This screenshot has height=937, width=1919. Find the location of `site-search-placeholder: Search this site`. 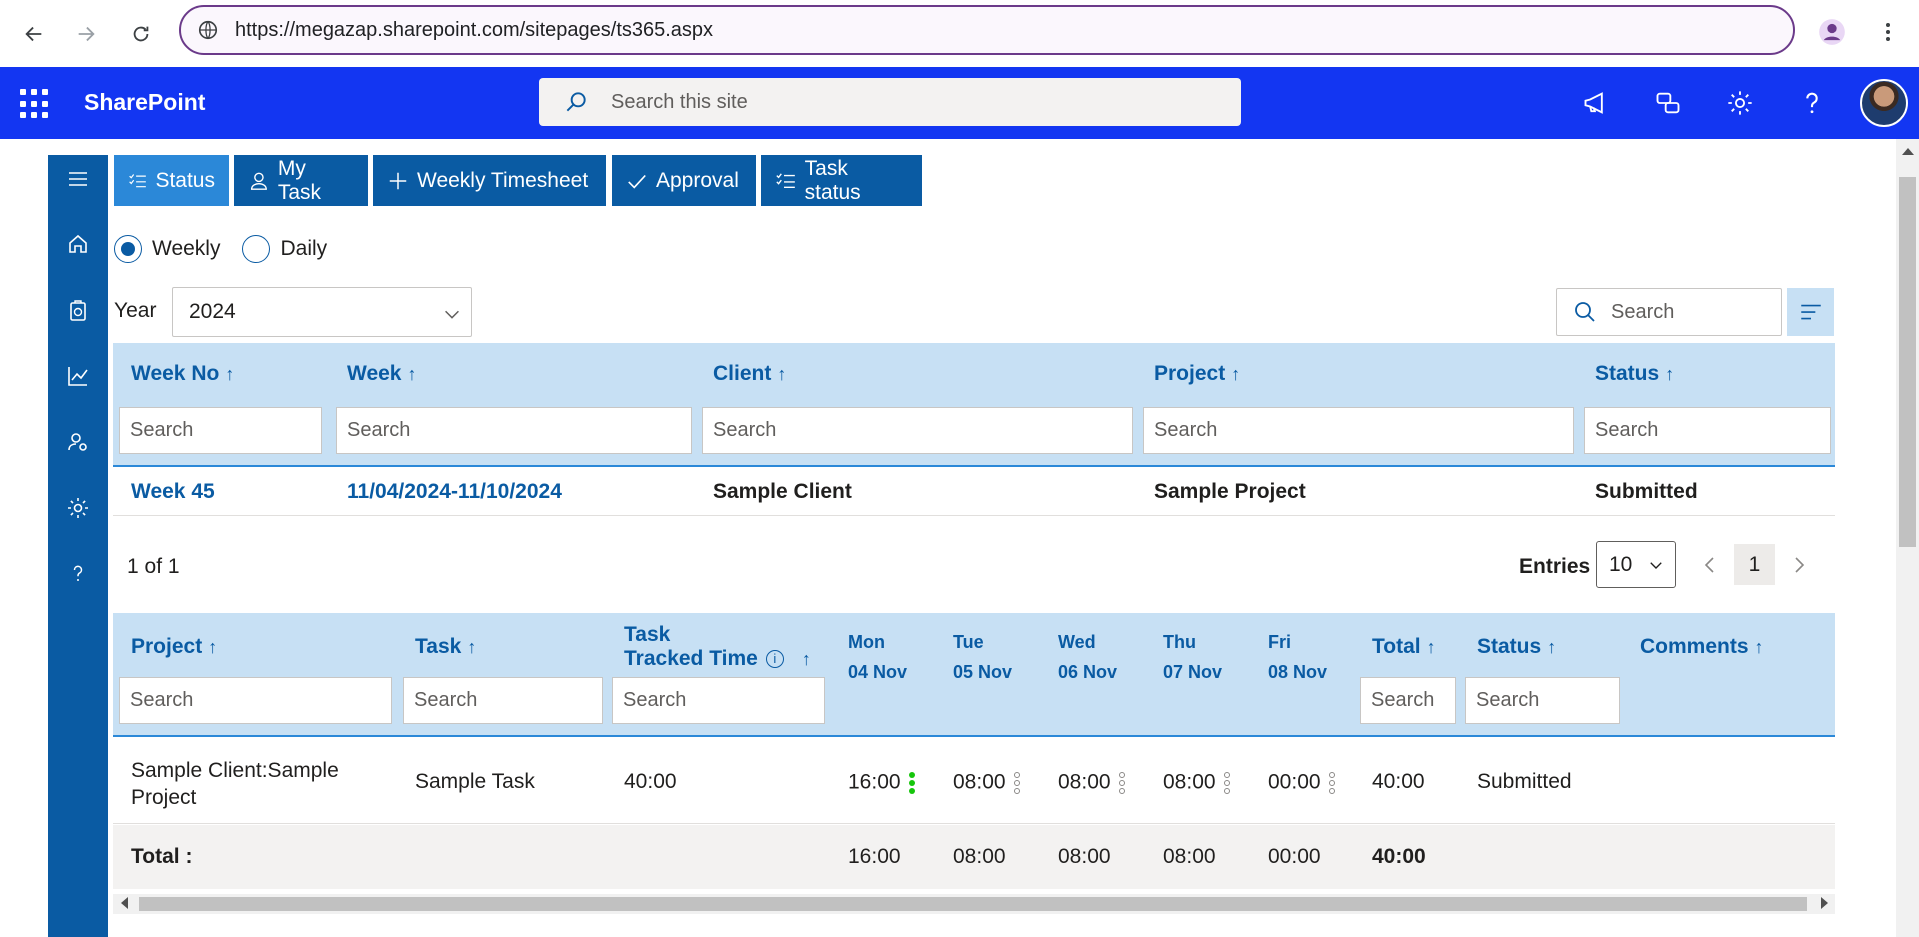

site-search-placeholder: Search this site is located at coordinates (679, 101).